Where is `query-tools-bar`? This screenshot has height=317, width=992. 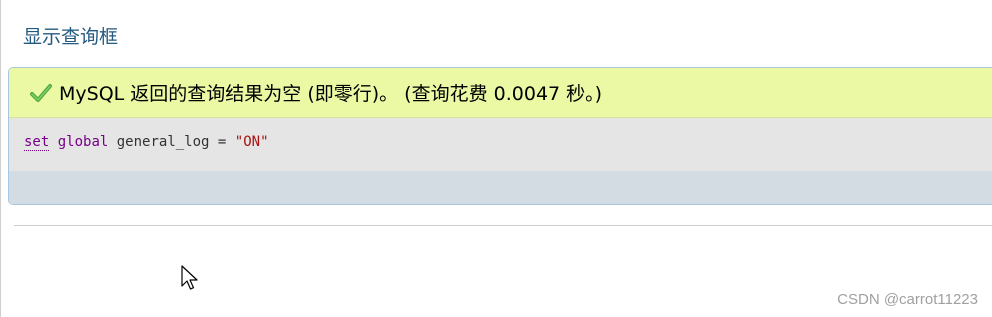
query-tools-bar is located at coordinates (500, 187).